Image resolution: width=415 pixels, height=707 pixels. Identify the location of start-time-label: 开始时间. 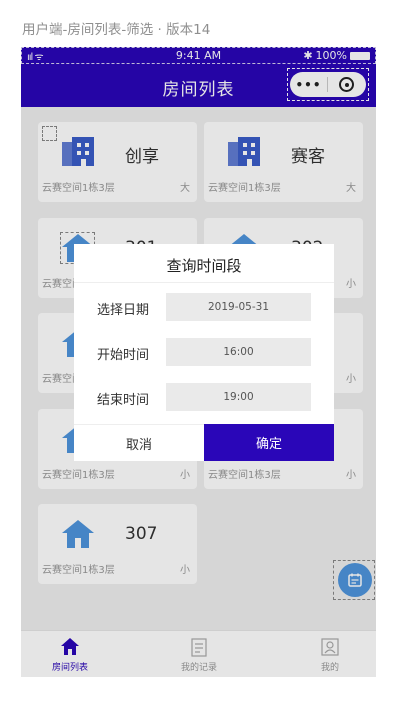
(123, 355).